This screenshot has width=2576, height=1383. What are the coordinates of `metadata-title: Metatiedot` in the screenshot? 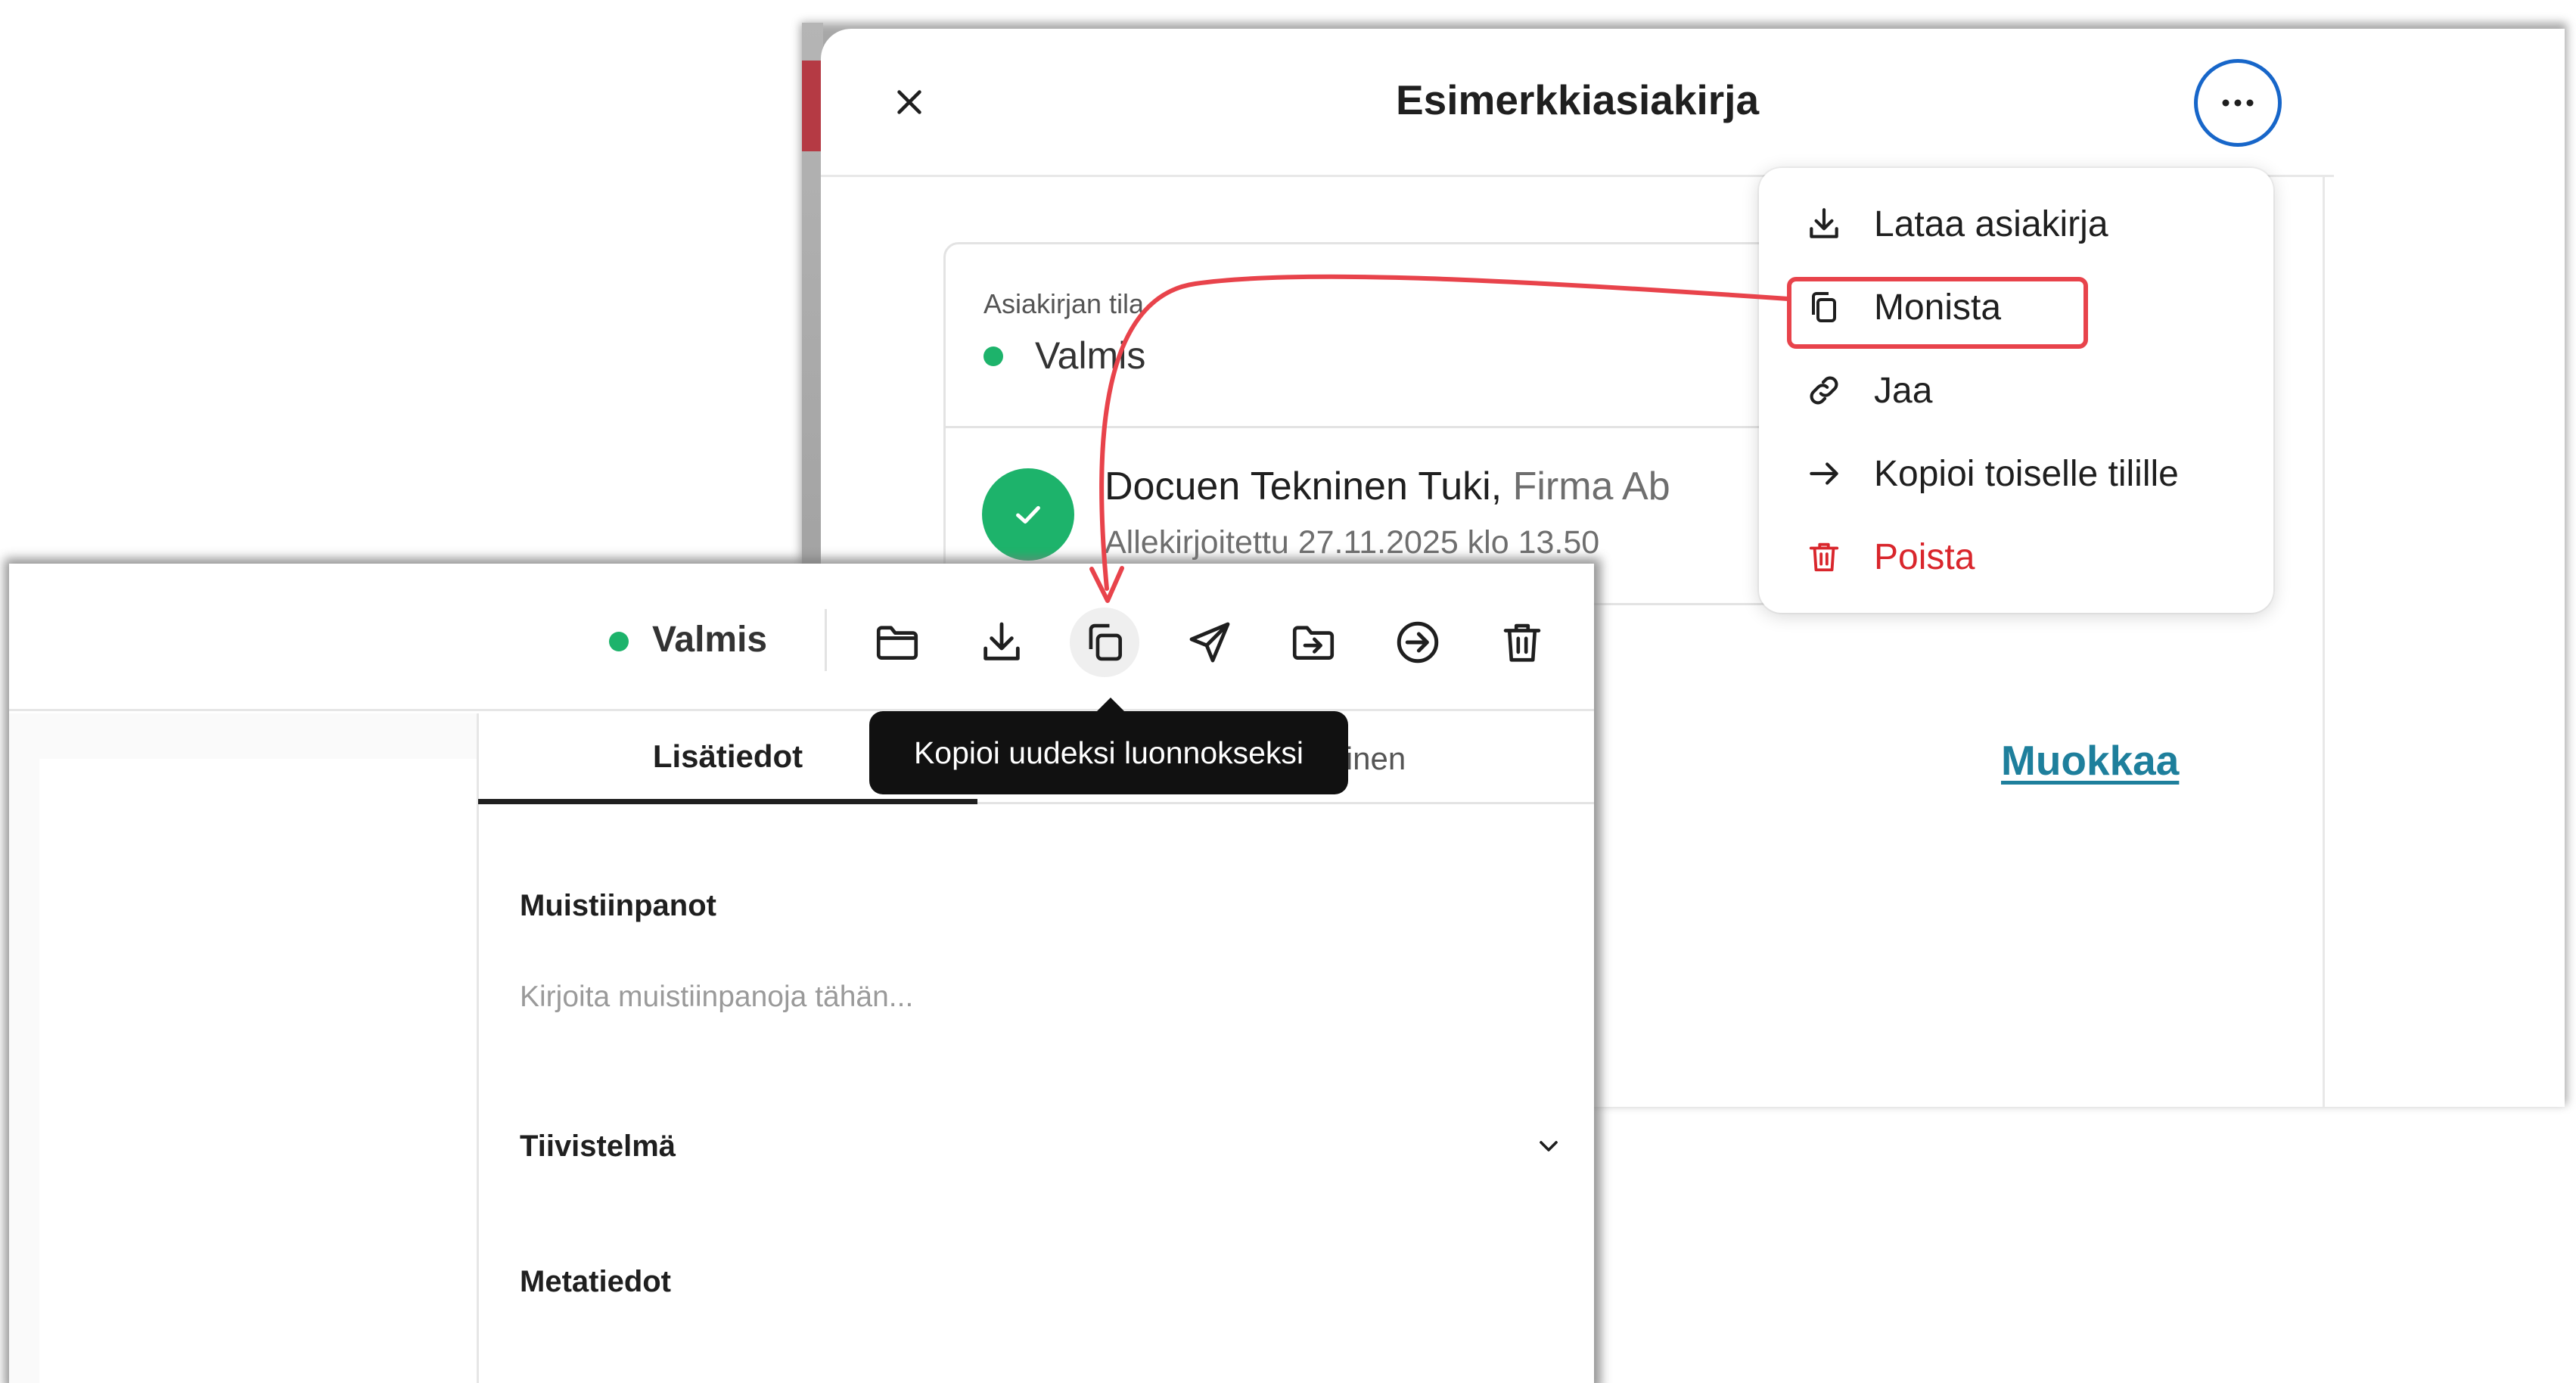 It's located at (595, 1281).